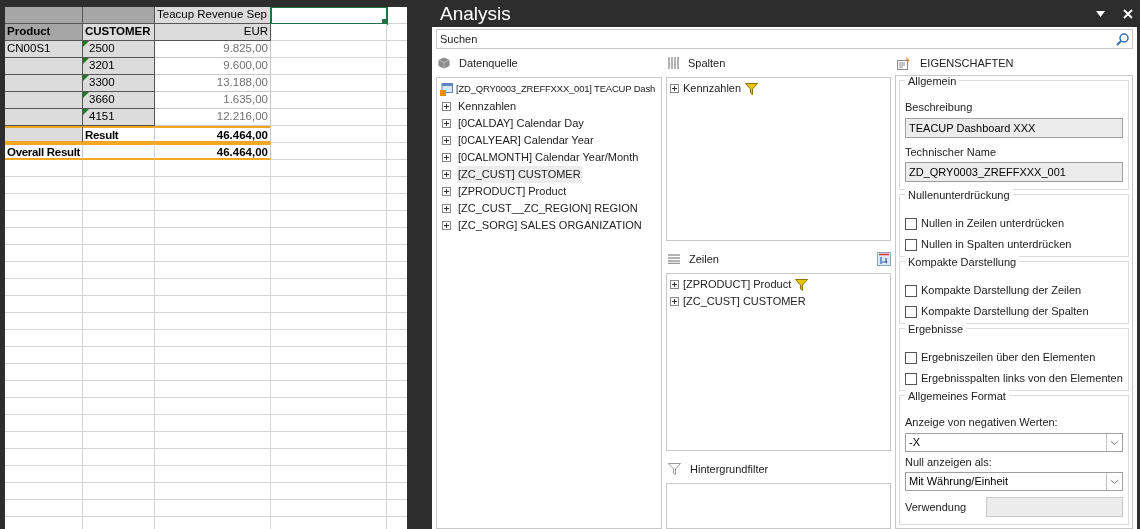 The height and width of the screenshot is (529, 1140). Describe the element at coordinates (213, 83) in the screenshot. I see `sheet-cell: 13.188,00` at that location.